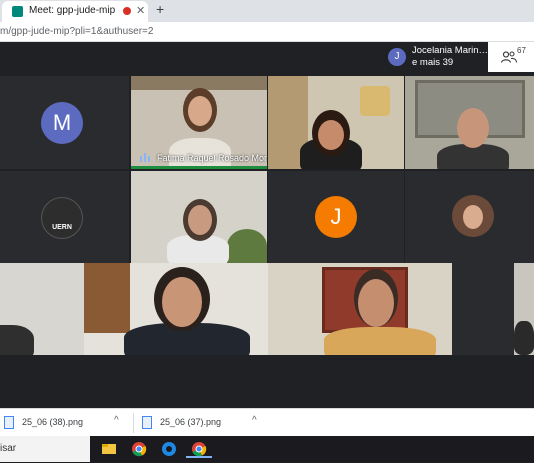 Image resolution: width=534 pixels, height=463 pixels. What do you see at coordinates (433, 62) in the screenshot?
I see `participants-more: e mais 39` at bounding box center [433, 62].